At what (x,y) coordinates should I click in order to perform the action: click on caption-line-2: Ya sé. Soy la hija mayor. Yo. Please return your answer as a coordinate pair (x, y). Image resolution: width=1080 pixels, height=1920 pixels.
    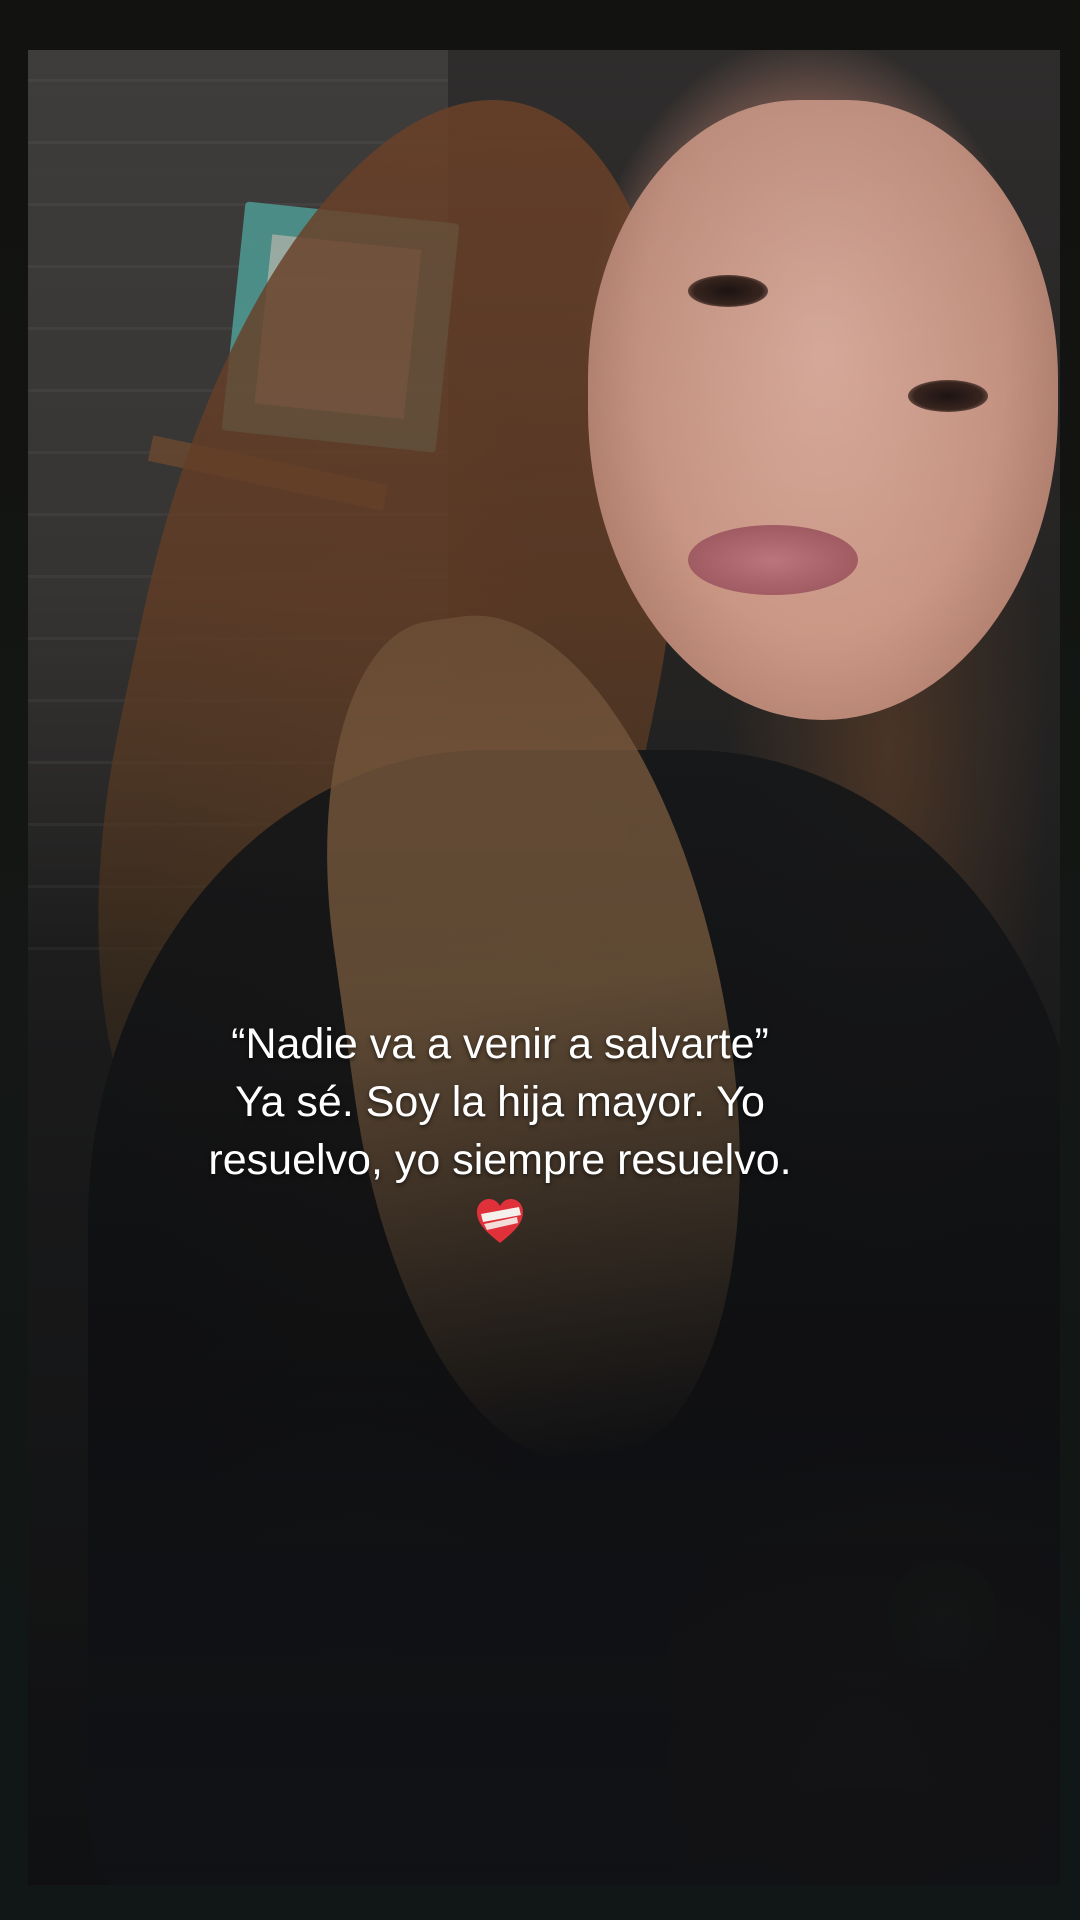
    Looking at the image, I should click on (500, 1102).